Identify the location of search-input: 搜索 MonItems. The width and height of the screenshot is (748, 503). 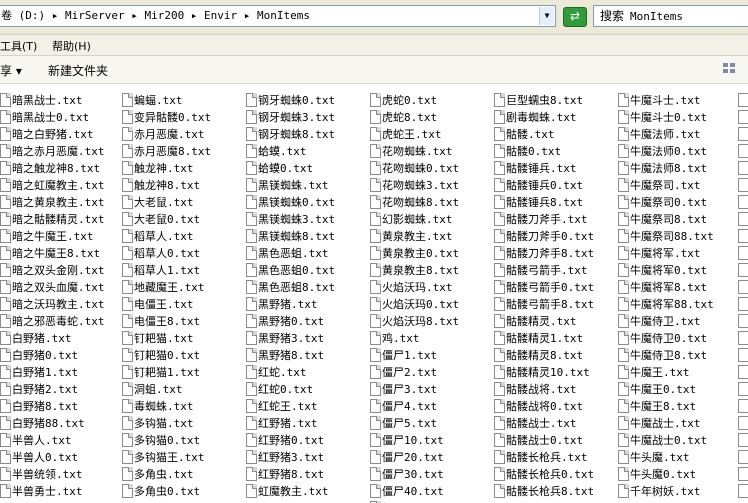
(670, 16).